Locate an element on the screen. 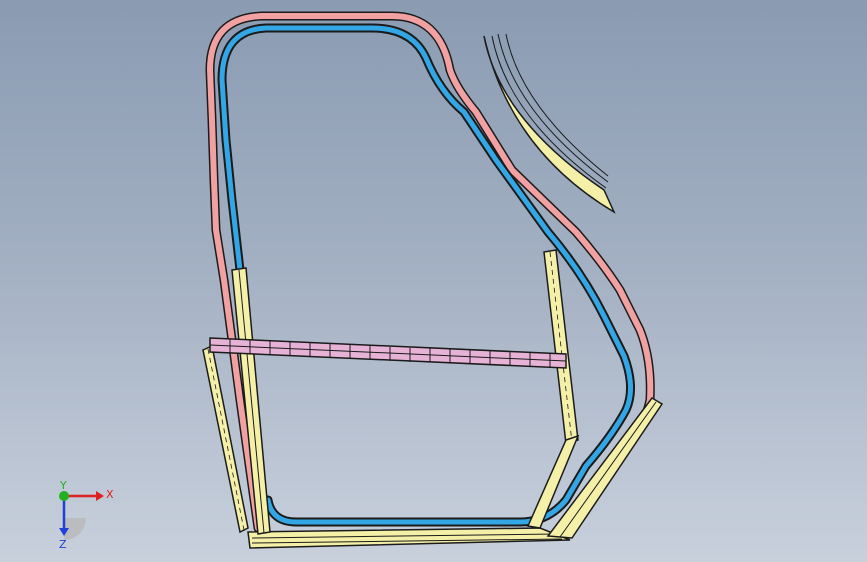 This screenshot has height=562, width=867. z-axis-label: Z is located at coordinates (63, 544).